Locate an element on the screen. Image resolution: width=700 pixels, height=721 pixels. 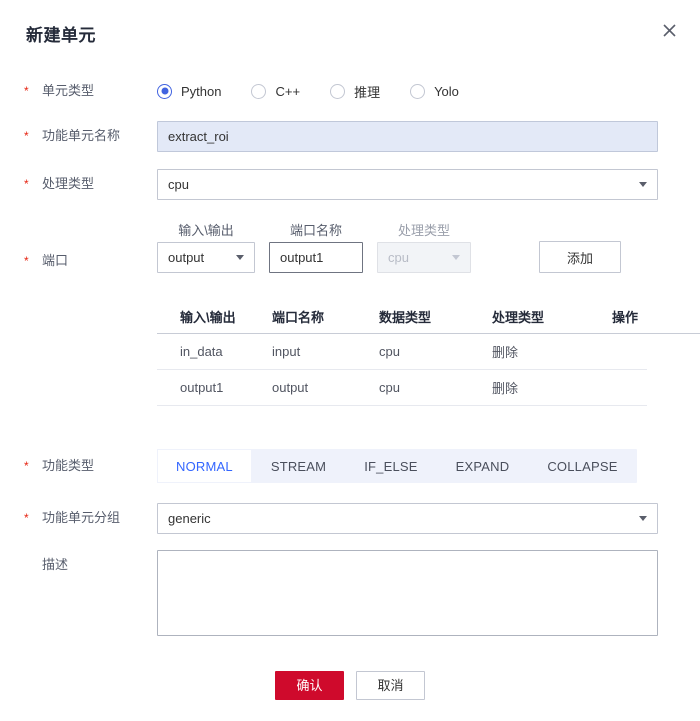
radio-unit-type-cpp: C++ is located at coordinates (276, 91).